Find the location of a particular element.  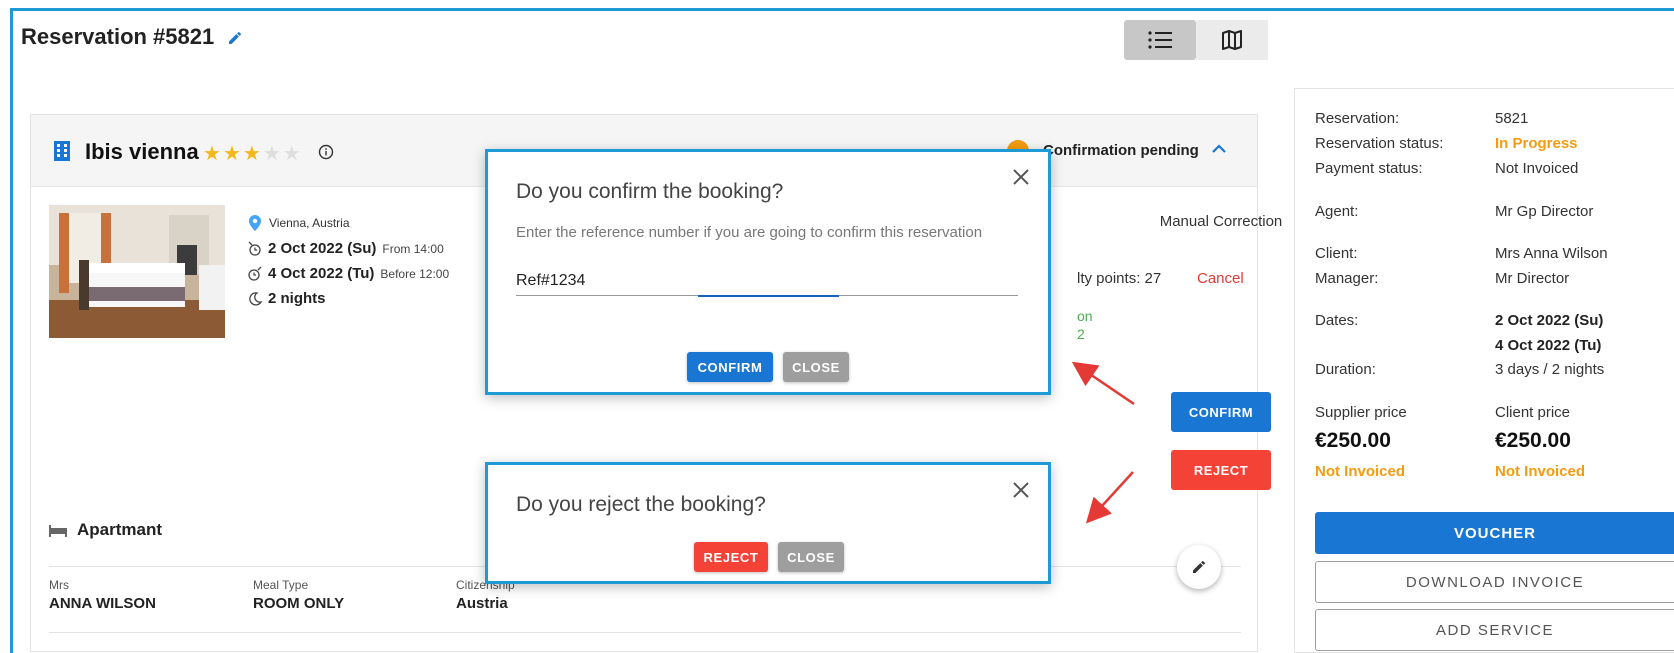

payment-status-value: Not Invoiced is located at coordinates (1537, 168).